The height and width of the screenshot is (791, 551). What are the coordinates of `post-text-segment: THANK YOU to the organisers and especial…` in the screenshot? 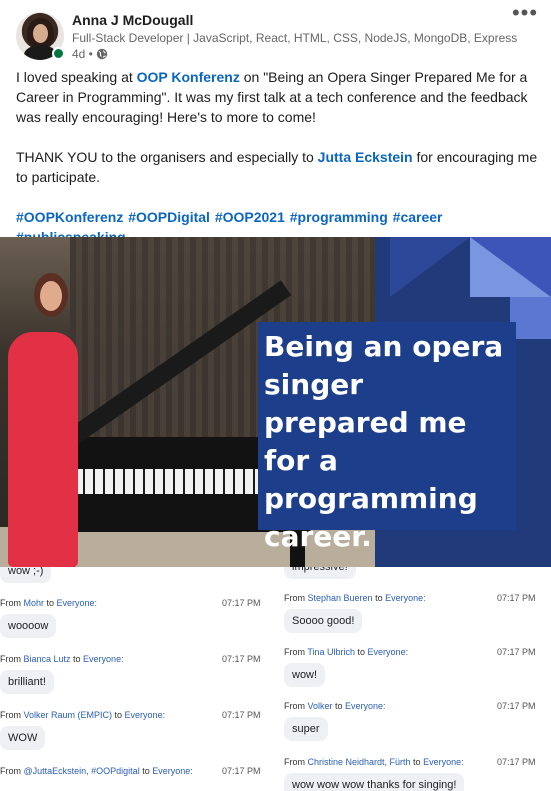 It's located at (167, 157).